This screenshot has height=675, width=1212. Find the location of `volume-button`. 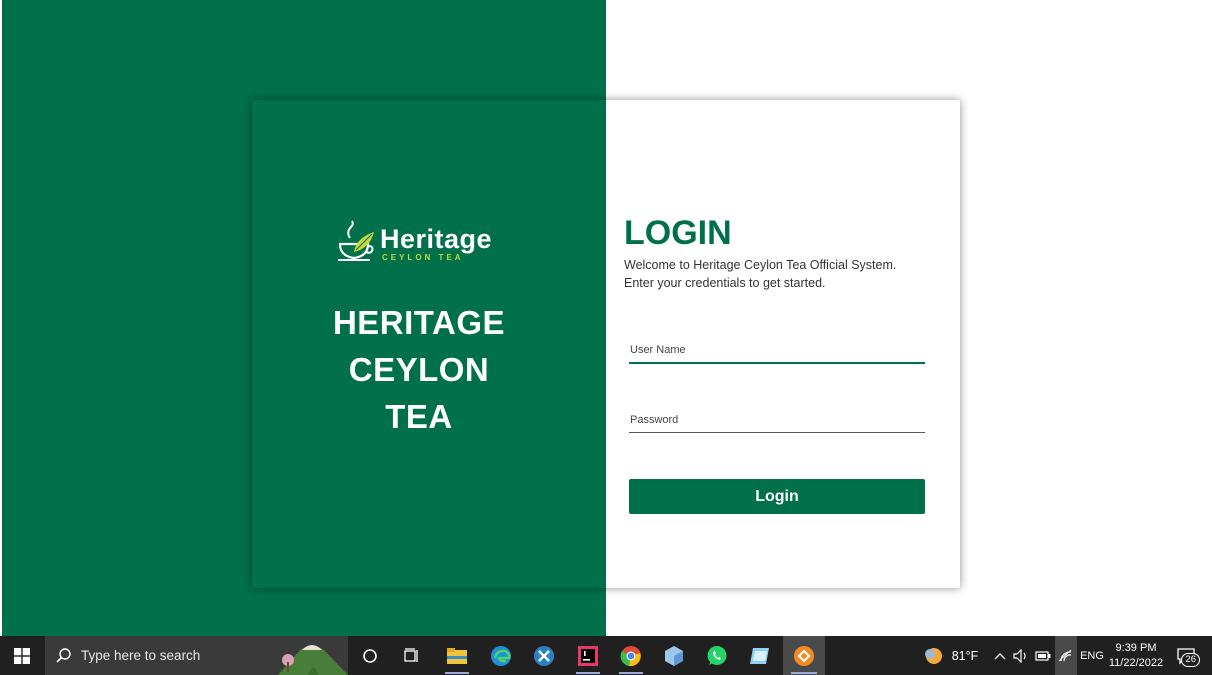

volume-button is located at coordinates (1021, 655).